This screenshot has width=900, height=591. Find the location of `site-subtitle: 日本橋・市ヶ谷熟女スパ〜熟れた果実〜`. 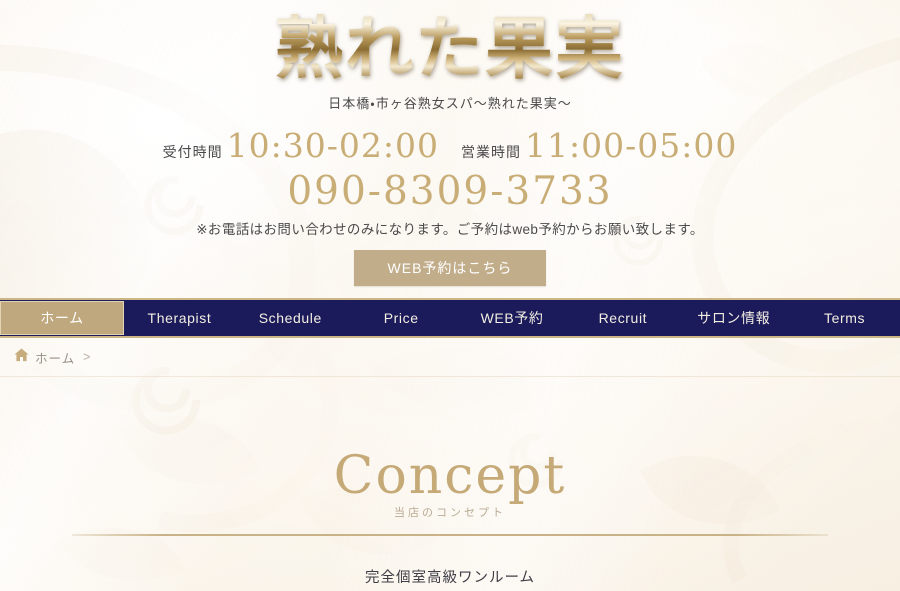

site-subtitle: 日本橋・市ヶ谷熟女スパ〜熟れた果実〜 is located at coordinates (450, 104).